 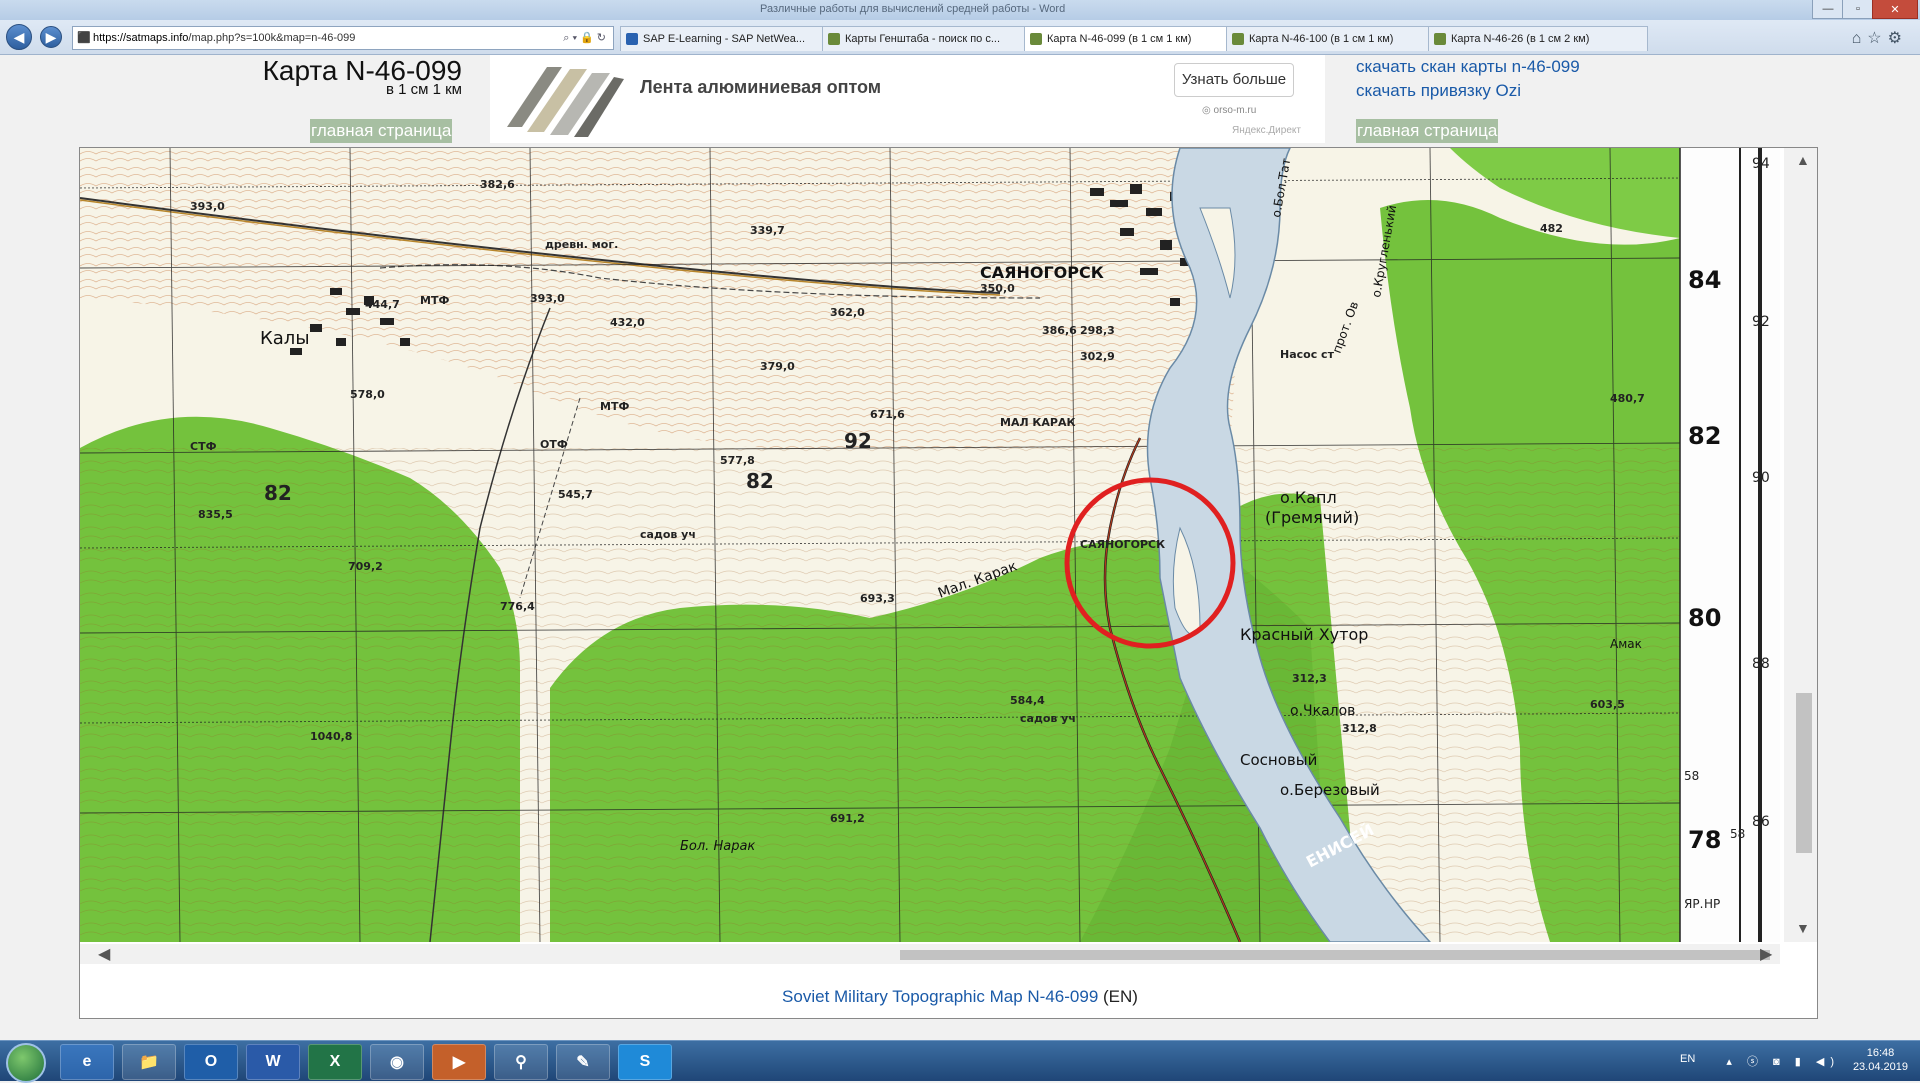 What do you see at coordinates (1308, 497) in the screenshot?
I see `svg-text: о.Капл` at bounding box center [1308, 497].